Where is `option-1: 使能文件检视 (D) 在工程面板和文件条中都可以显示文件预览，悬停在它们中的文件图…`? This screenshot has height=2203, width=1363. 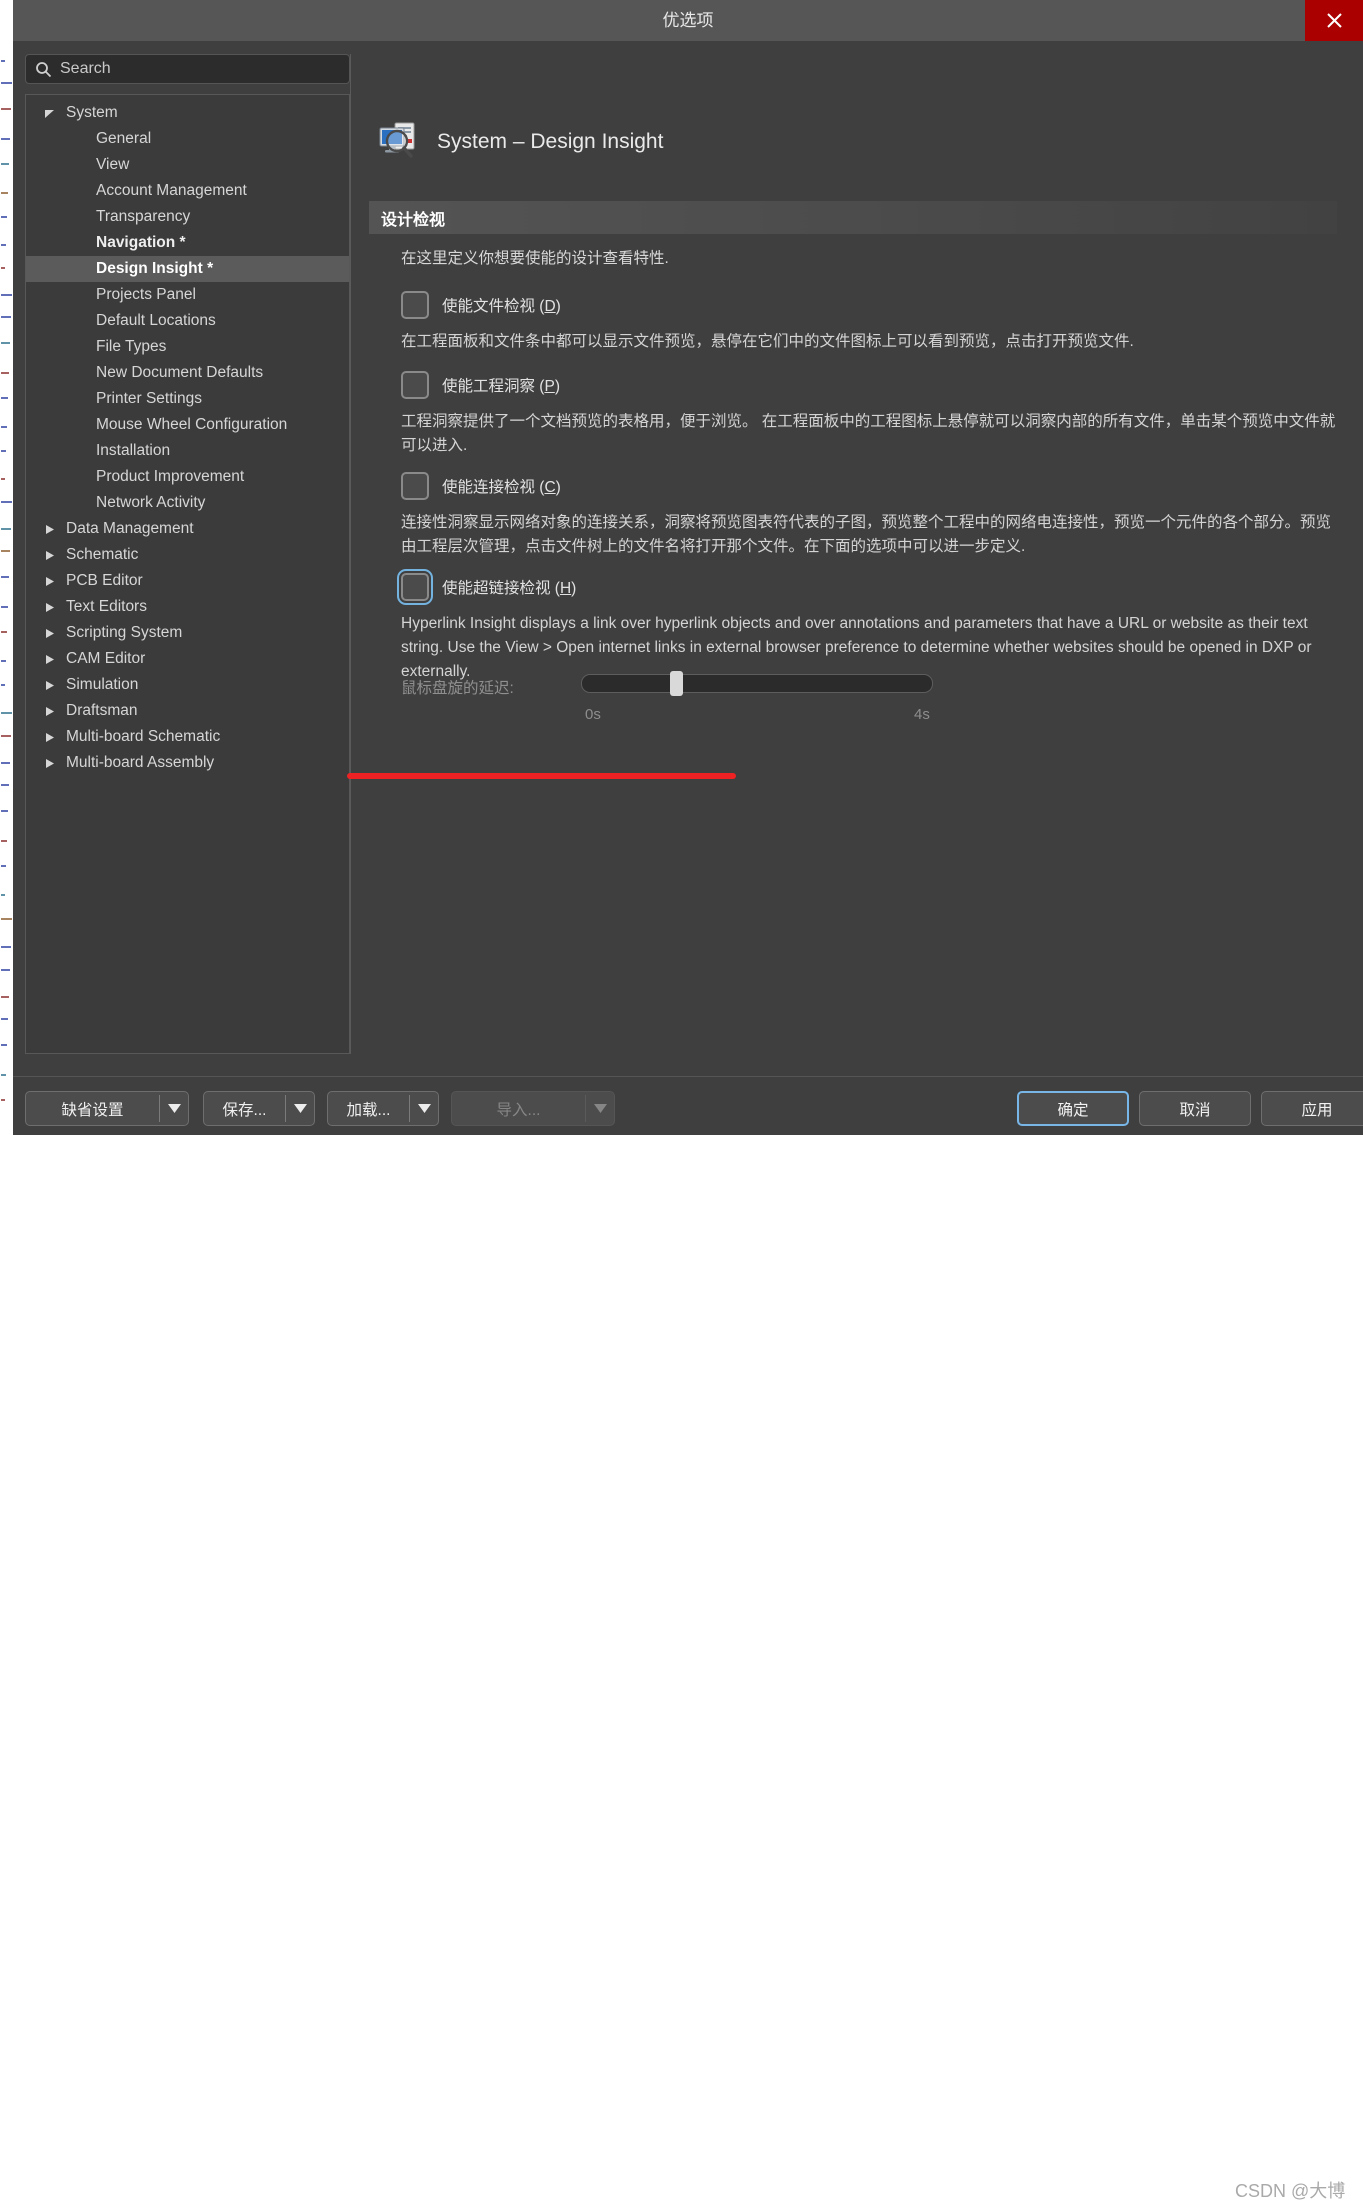
option-1: 使能文件检视 (D) 在工程面板和文件条中都可以显示文件预览，悬停在它们中的文件图… is located at coordinates (871, 322).